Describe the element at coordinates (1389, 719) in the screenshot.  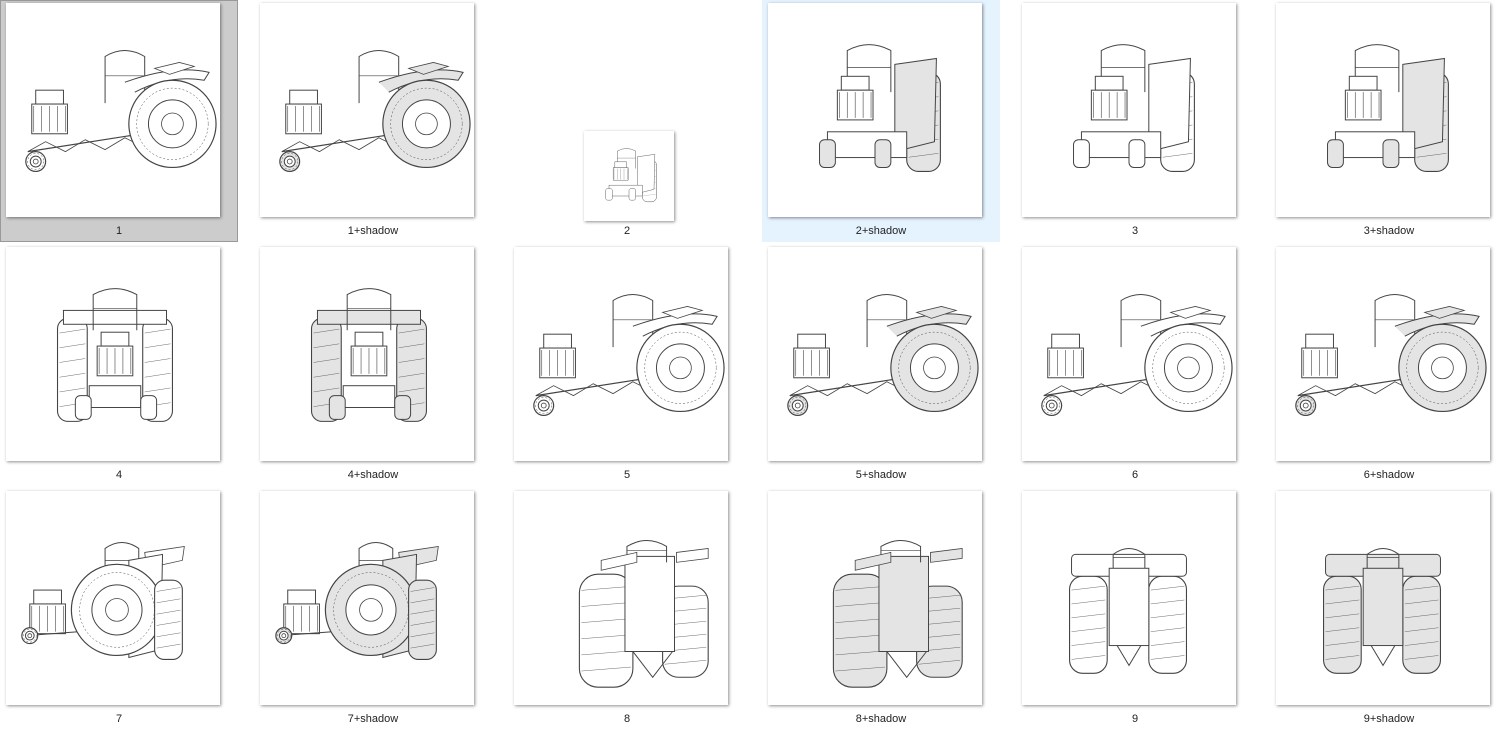
I see `file-name-label: 9+shadow` at that location.